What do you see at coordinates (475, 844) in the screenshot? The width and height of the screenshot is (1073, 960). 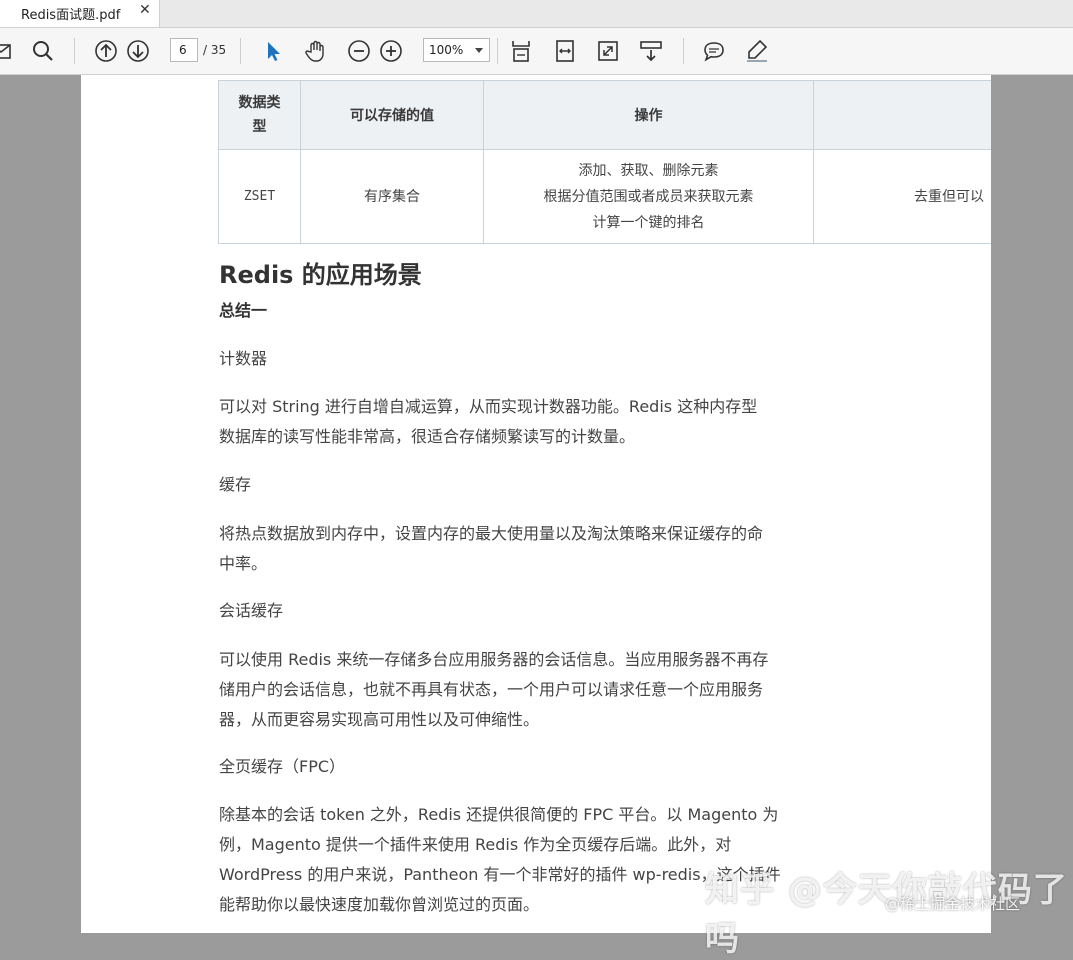 I see `paragraph-line: 例，Magento 提供一个插件来使用 Redis 作为全页缓存后端。此外，对` at bounding box center [475, 844].